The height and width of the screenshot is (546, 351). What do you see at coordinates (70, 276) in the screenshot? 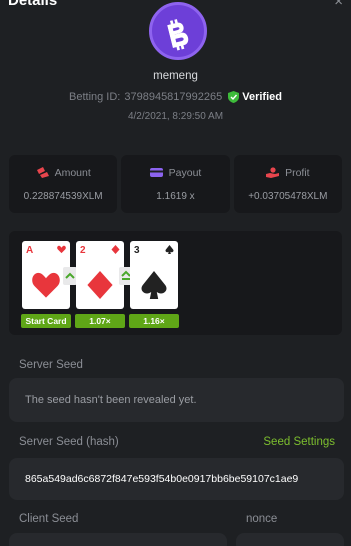
I see `higher-arrow-icon` at bounding box center [70, 276].